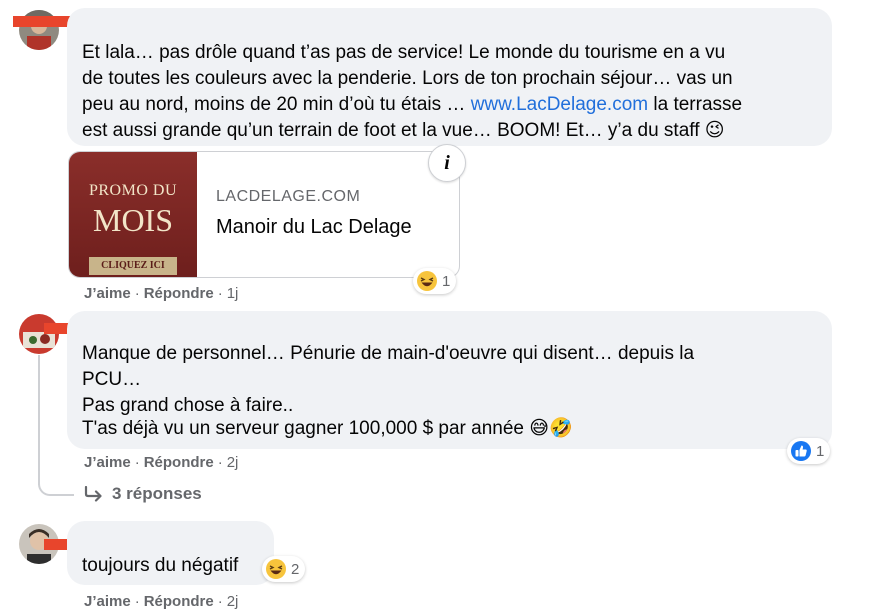 The image size is (882, 614). I want to click on promo-line-1: PROMO DU, so click(132, 190).